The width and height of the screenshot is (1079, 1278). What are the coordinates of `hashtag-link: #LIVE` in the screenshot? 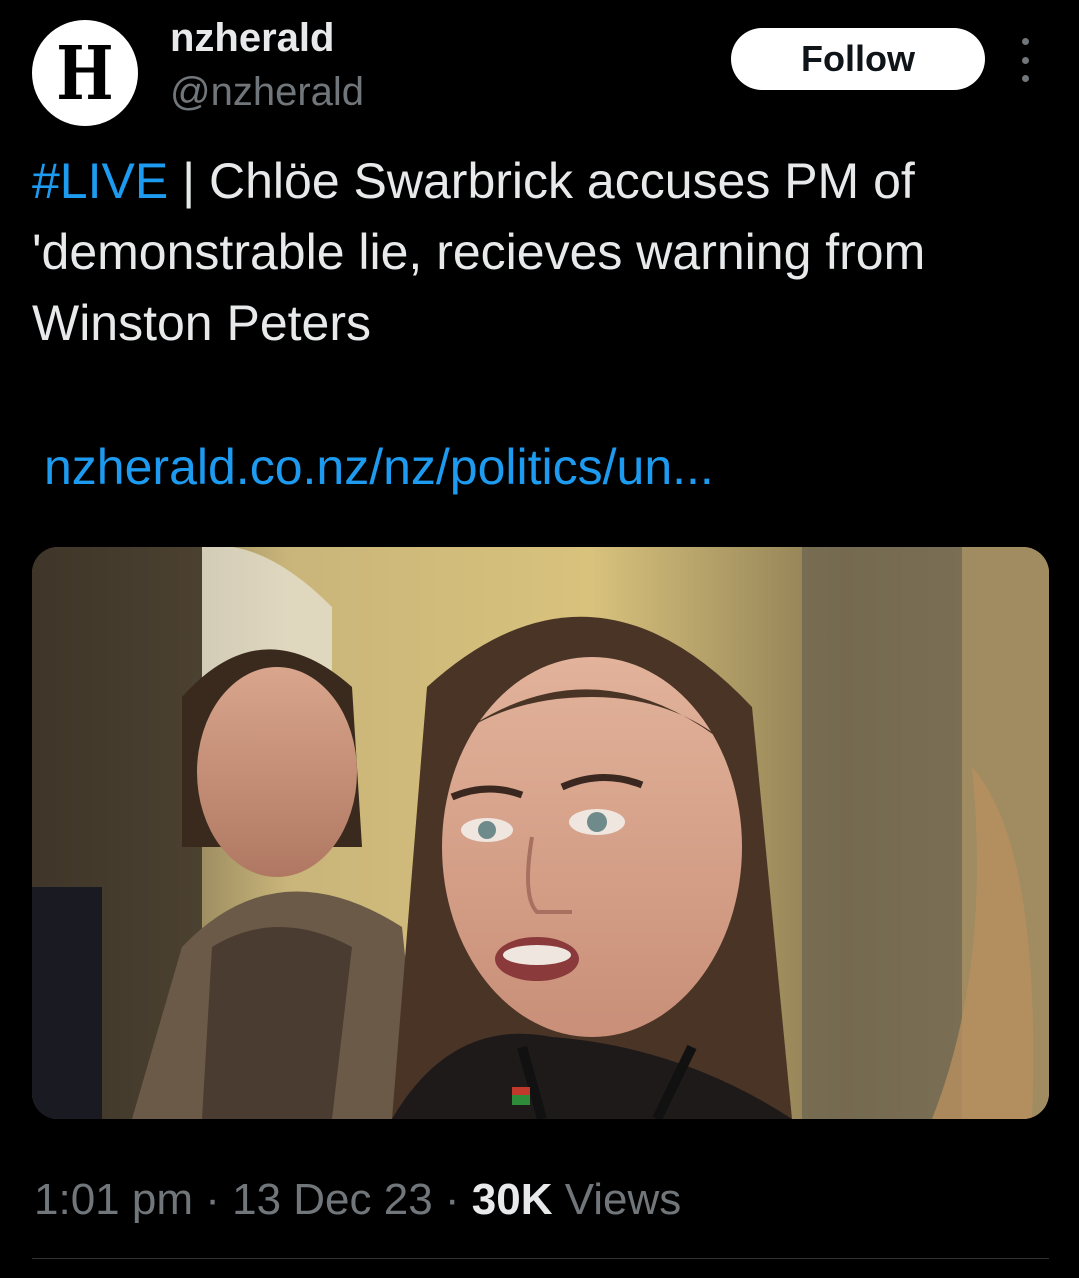 It's located at (100, 181).